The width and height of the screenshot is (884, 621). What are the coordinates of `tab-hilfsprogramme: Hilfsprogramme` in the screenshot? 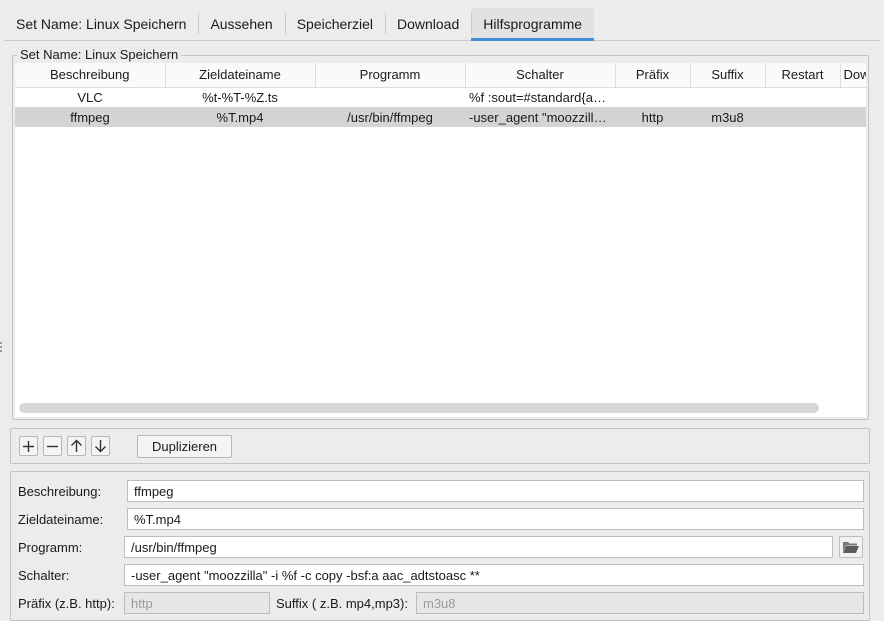 It's located at (533, 24).